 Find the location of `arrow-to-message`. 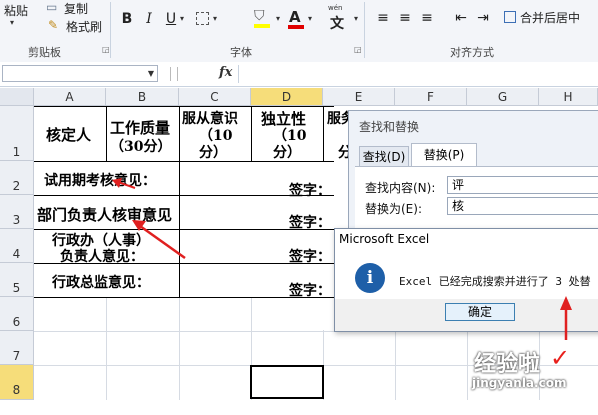

arrow-to-message is located at coordinates (566, 318).